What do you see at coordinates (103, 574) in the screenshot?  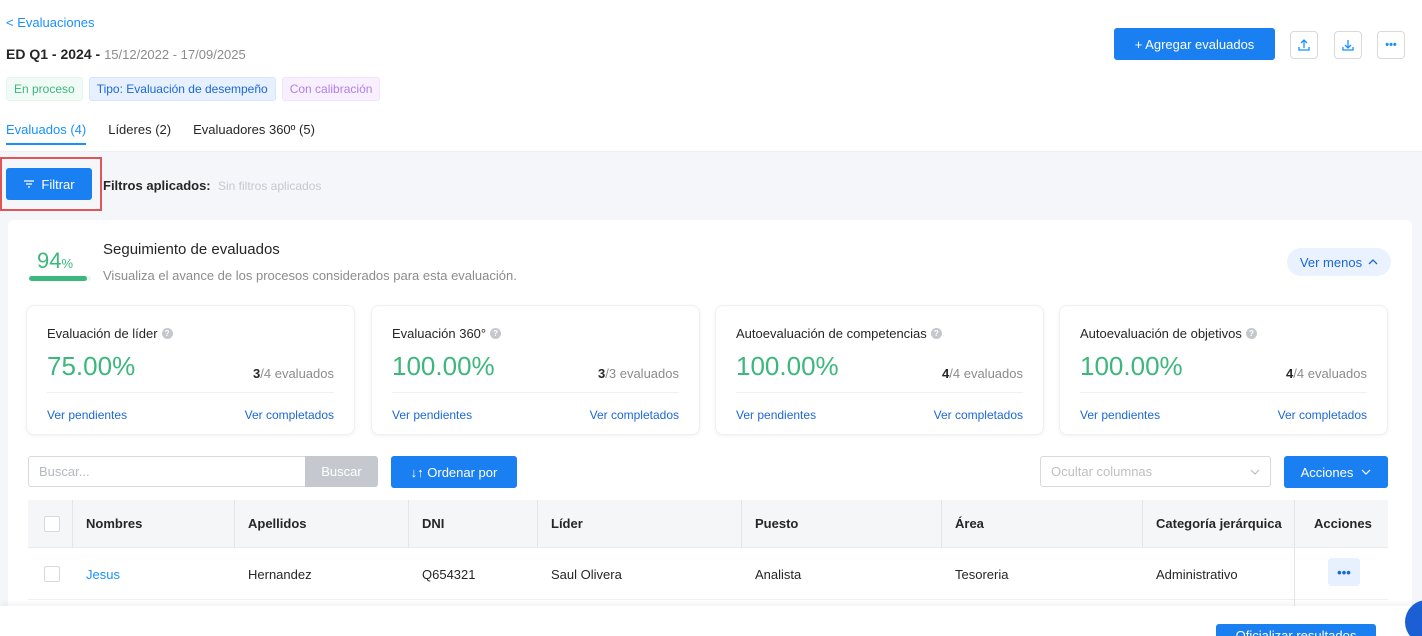 I see `cell-nombres: Jesus` at bounding box center [103, 574].